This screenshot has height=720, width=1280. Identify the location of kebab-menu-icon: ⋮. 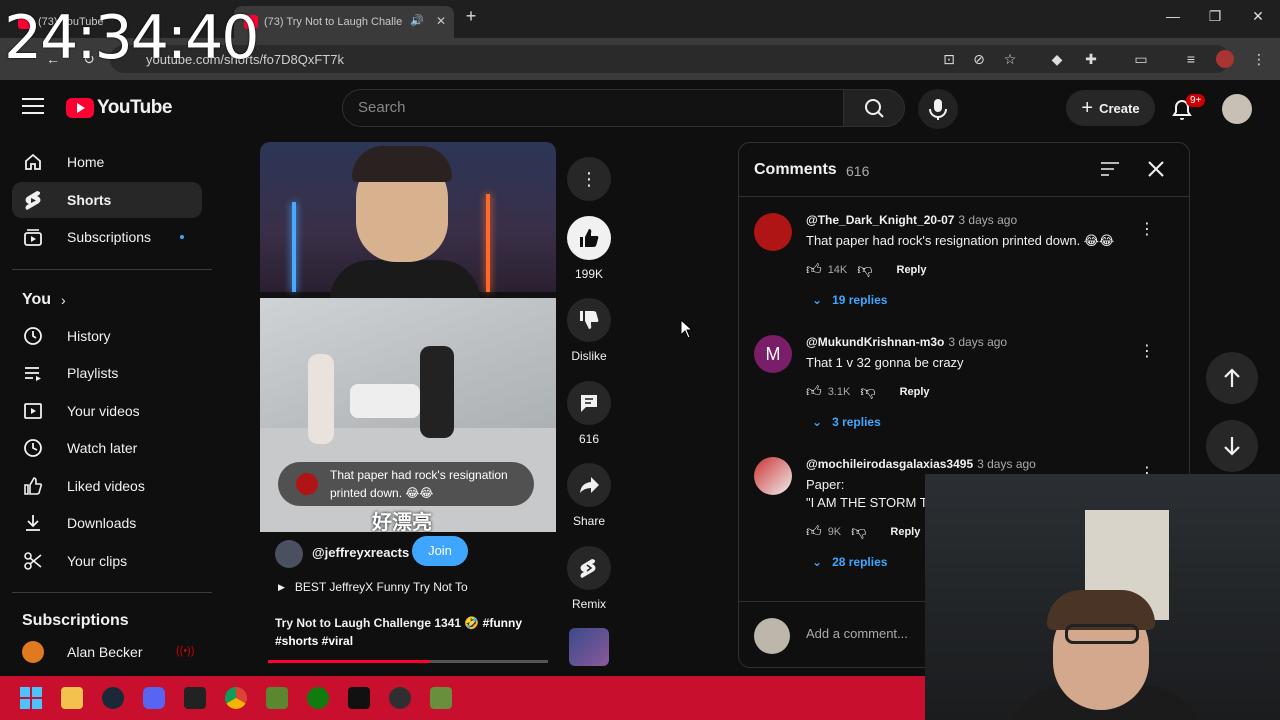
(589, 178).